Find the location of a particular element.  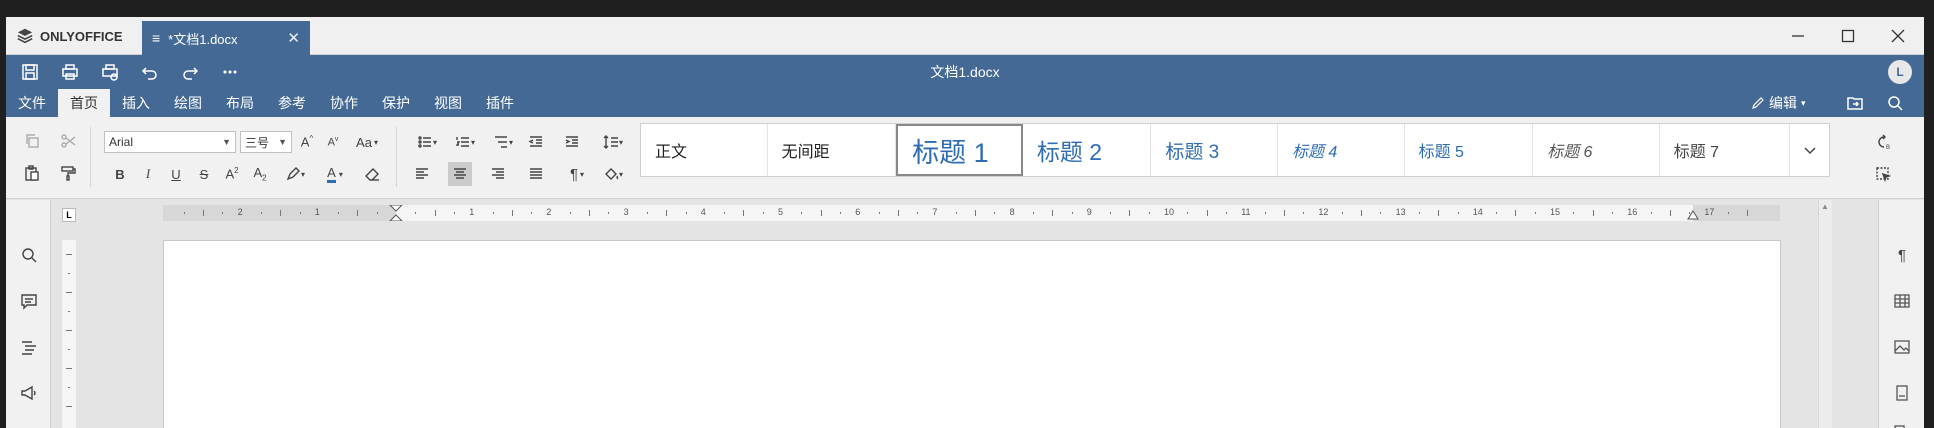

multilevel-list-button: ▾ is located at coordinates (503, 142).